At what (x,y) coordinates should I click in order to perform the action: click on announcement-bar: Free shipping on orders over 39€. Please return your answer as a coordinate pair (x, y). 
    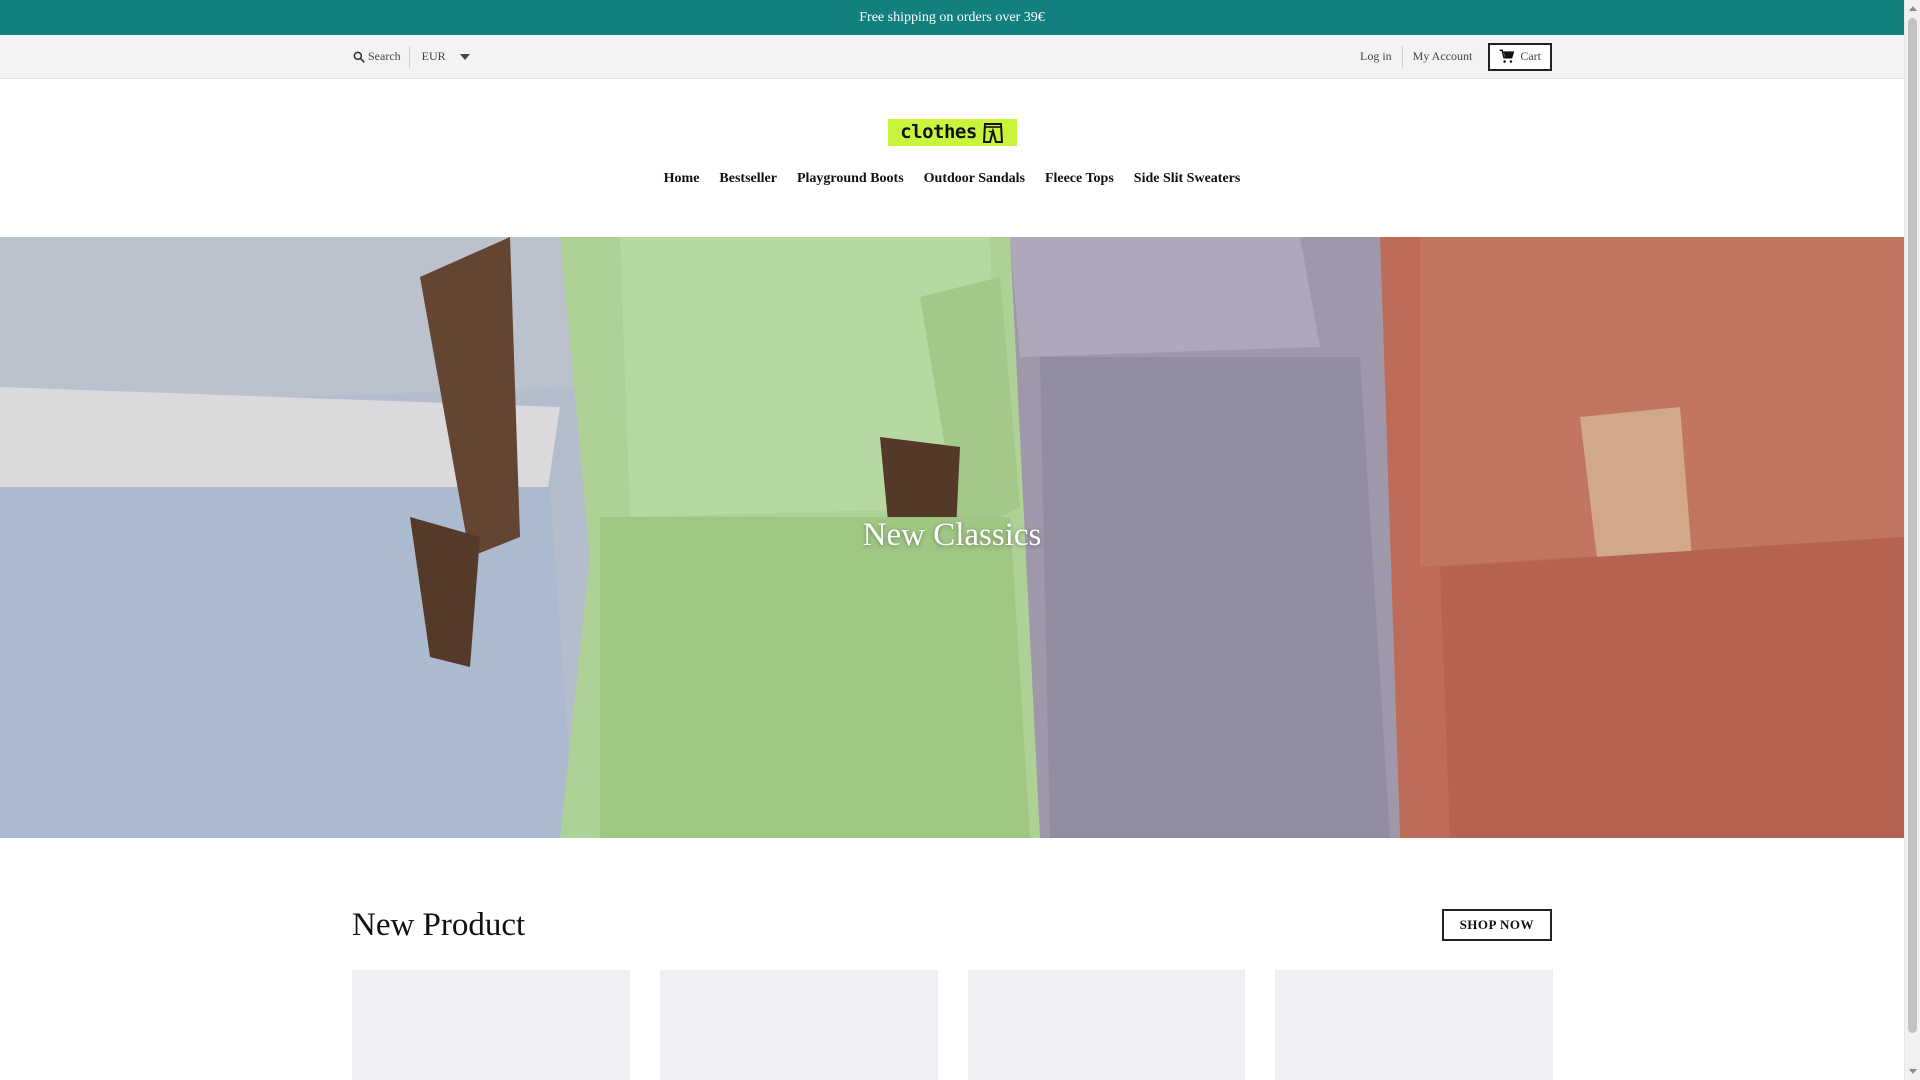
    Looking at the image, I should click on (952, 17).